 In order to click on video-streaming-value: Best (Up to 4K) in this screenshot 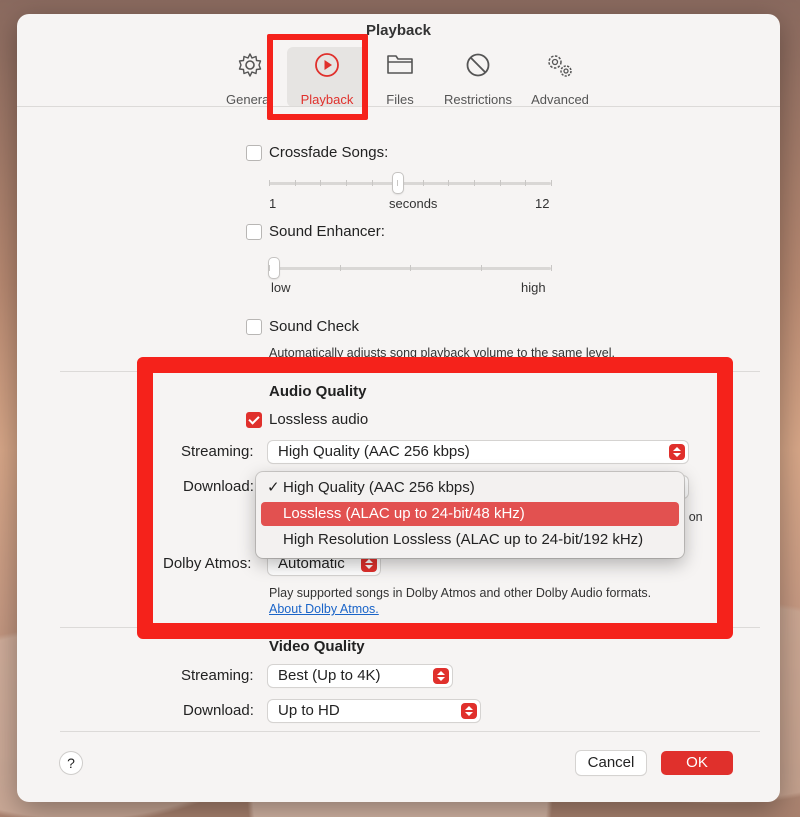, I will do `click(329, 675)`.